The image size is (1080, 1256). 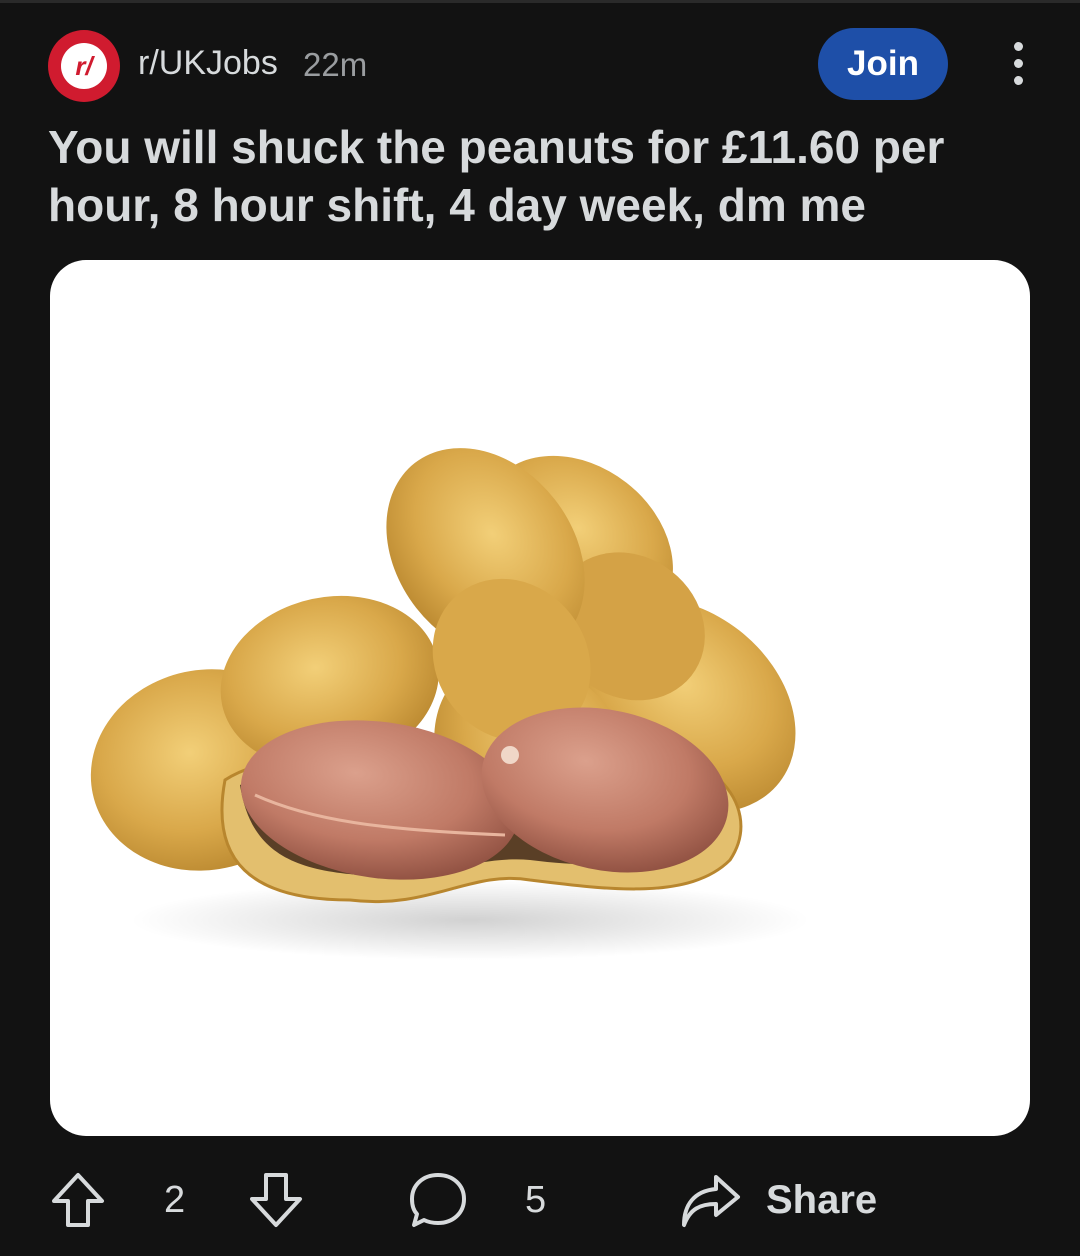 What do you see at coordinates (883, 64) in the screenshot?
I see `join-button: Join` at bounding box center [883, 64].